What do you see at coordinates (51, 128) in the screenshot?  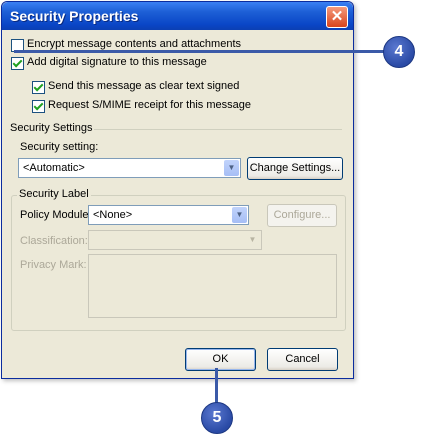 I see `security-settings-heading: Security Settings` at bounding box center [51, 128].